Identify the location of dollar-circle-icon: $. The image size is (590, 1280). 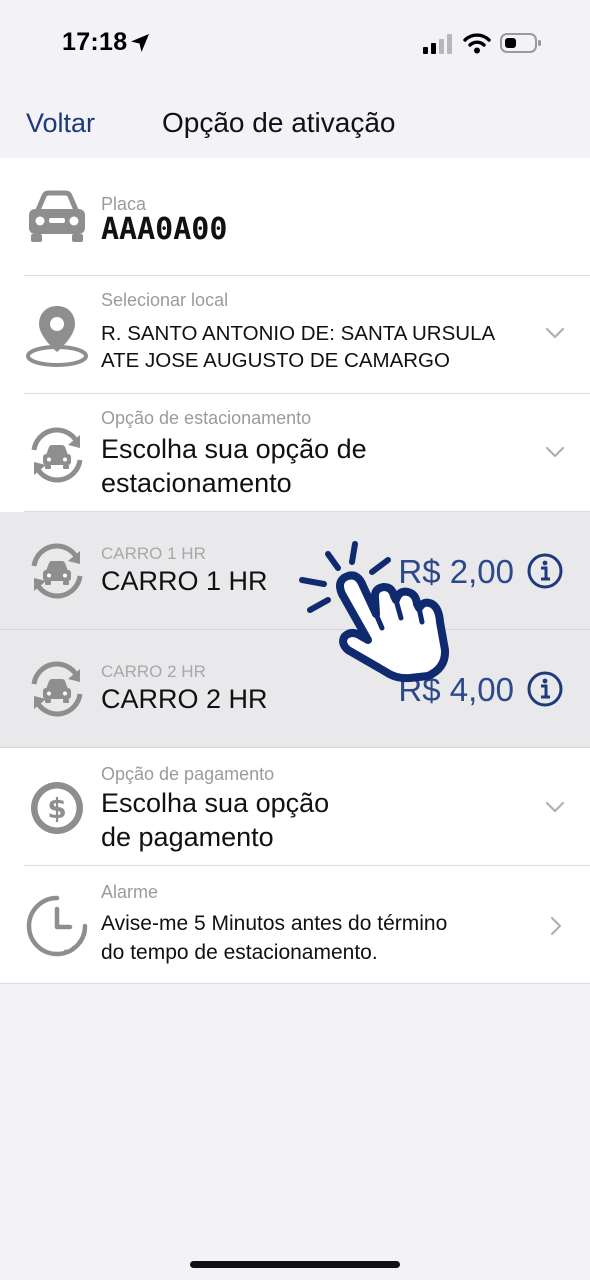
(57, 808).